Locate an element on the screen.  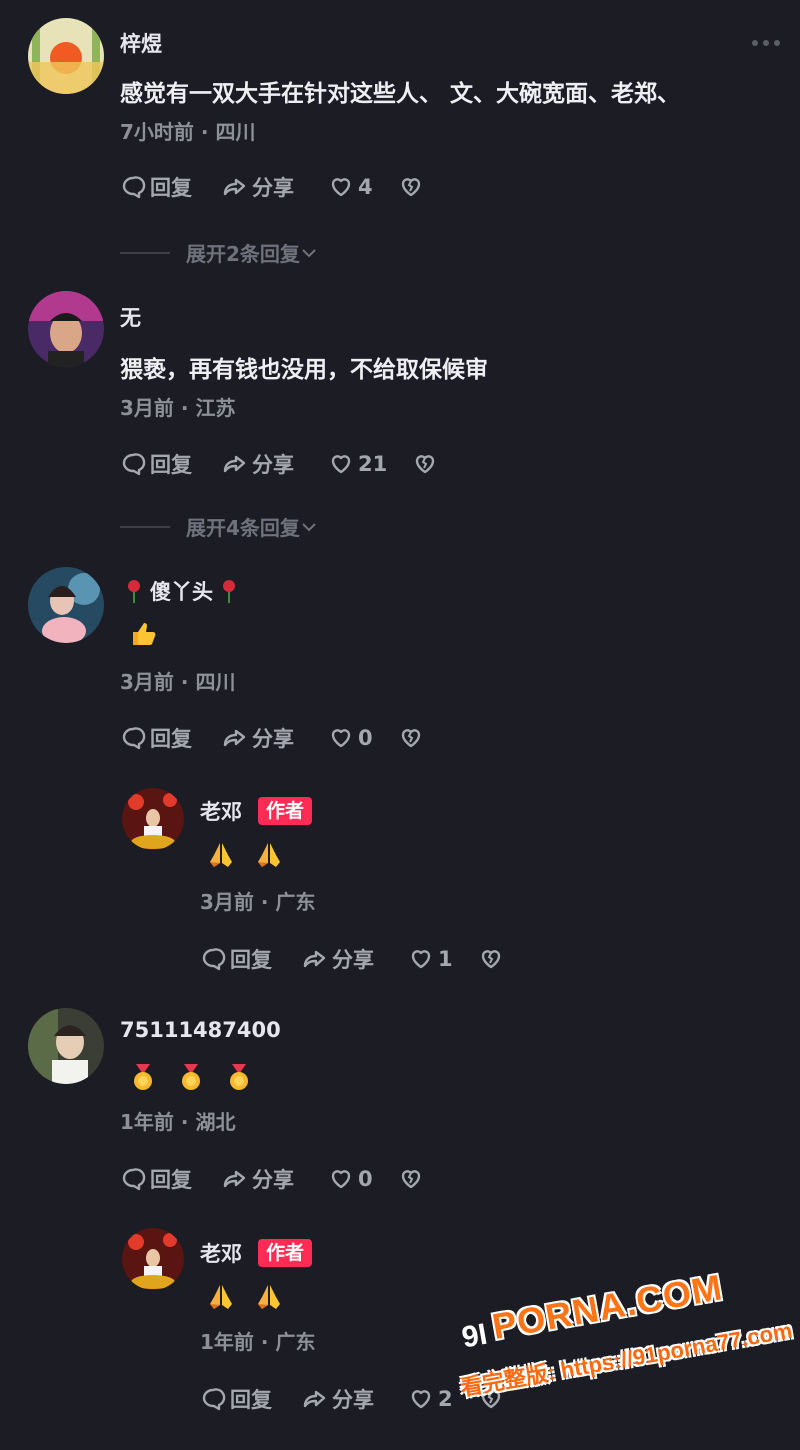
like-button: 4 is located at coordinates (363, 187).